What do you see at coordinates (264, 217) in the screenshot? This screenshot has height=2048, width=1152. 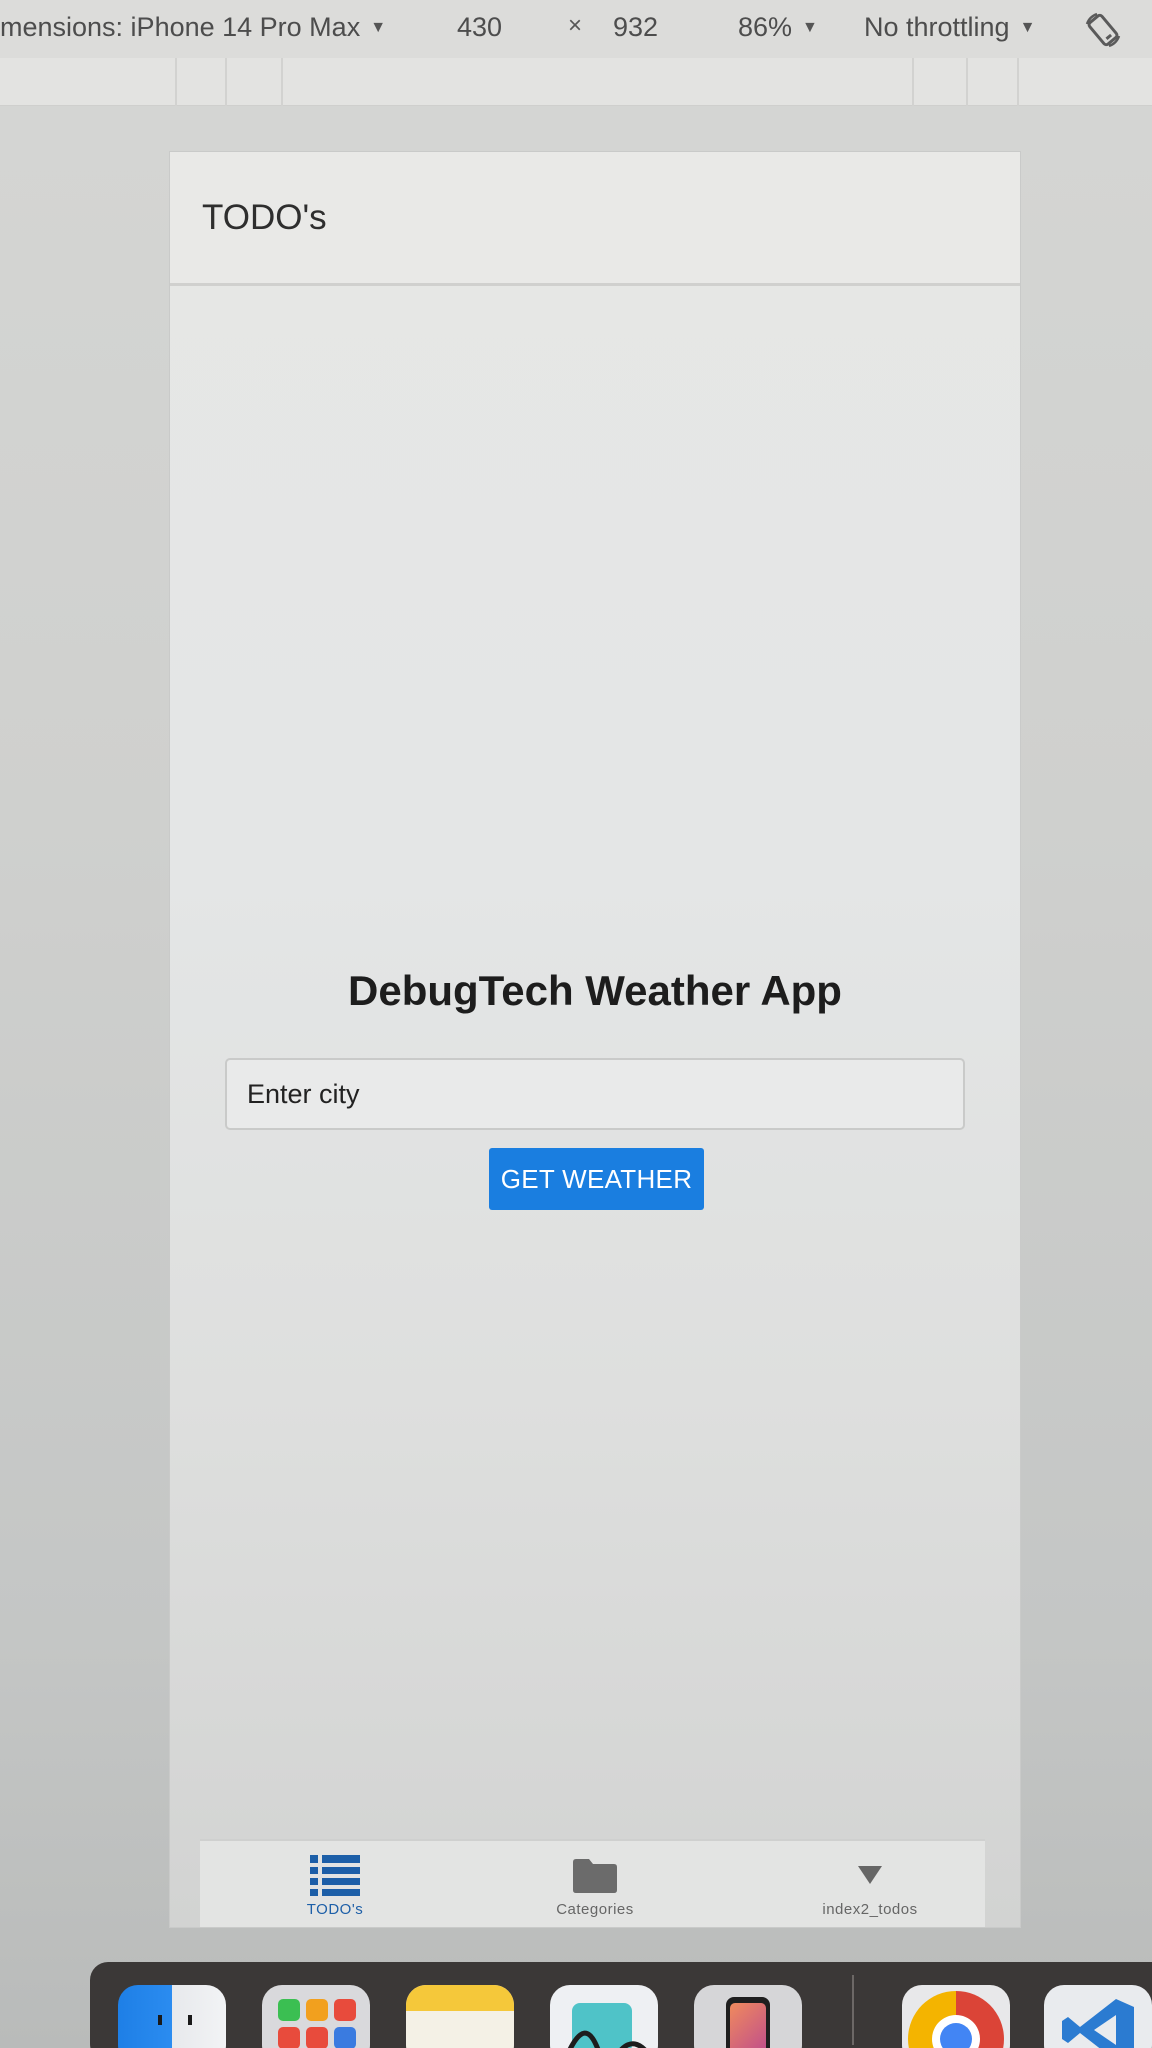 I see `page-title: TODO's` at bounding box center [264, 217].